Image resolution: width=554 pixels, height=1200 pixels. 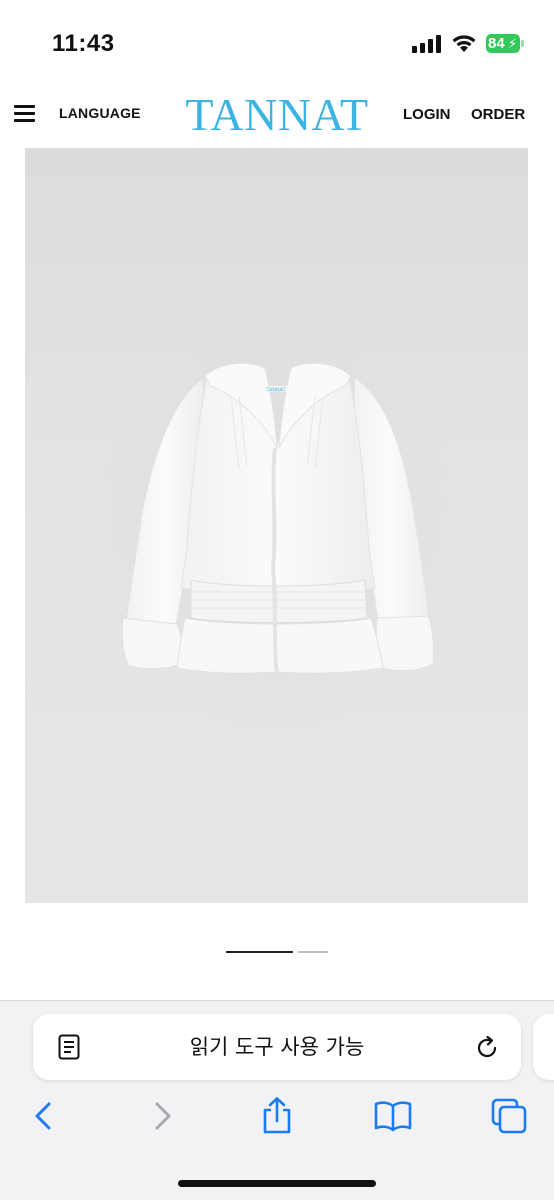 What do you see at coordinates (522, 43) in the screenshot?
I see `battery-cap` at bounding box center [522, 43].